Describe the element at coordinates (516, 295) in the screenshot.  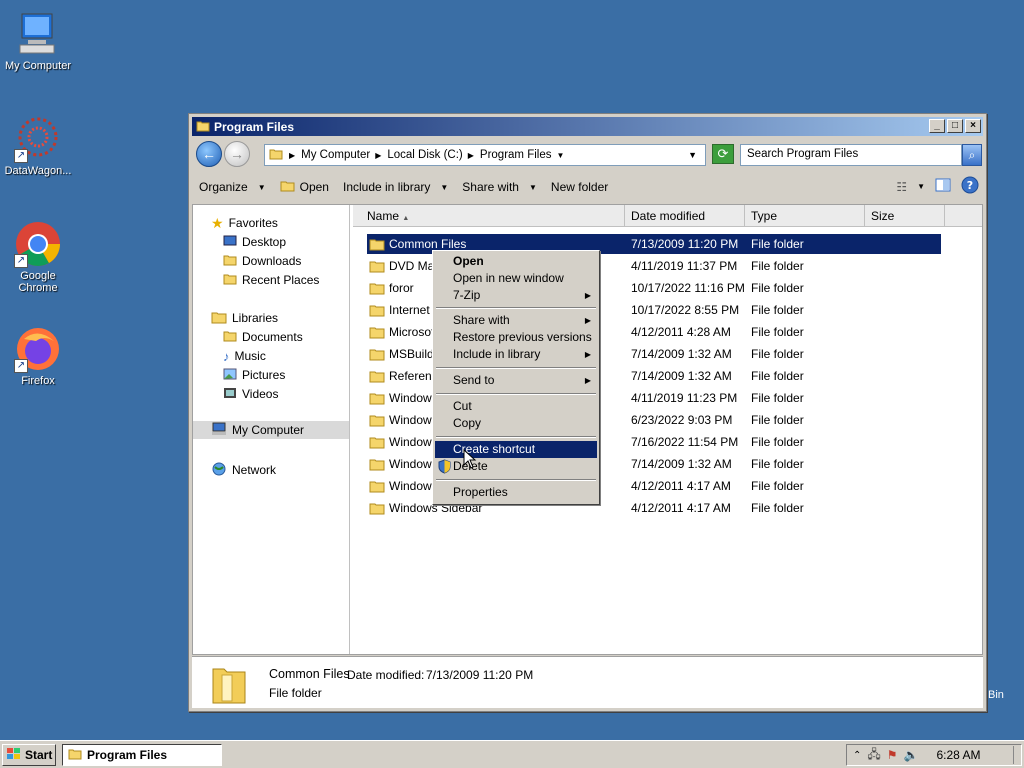
I see `menu-7zip: 7-Zip ▶` at that location.